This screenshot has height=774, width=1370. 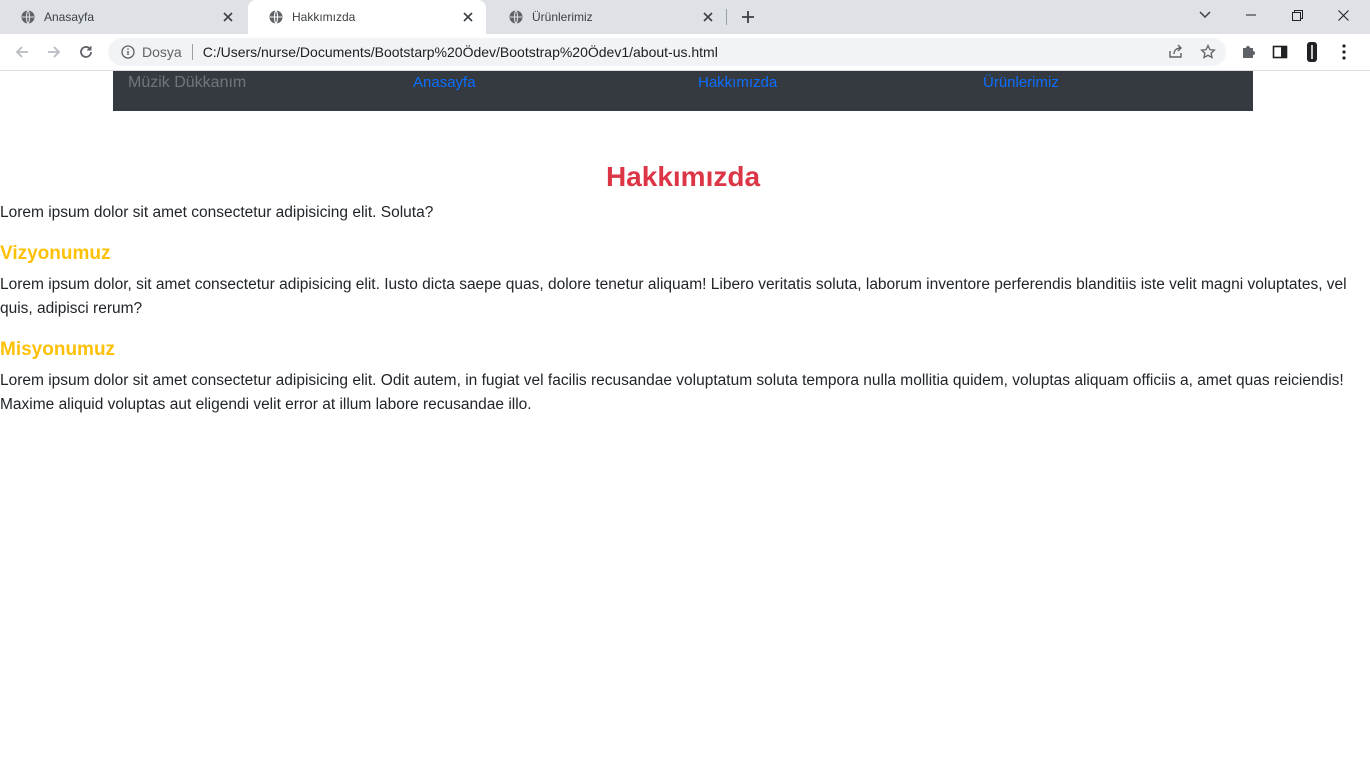 I want to click on tab-strip: Anasayfa Hakkımızda Ürünlerimiz, so click(x=685, y=17).